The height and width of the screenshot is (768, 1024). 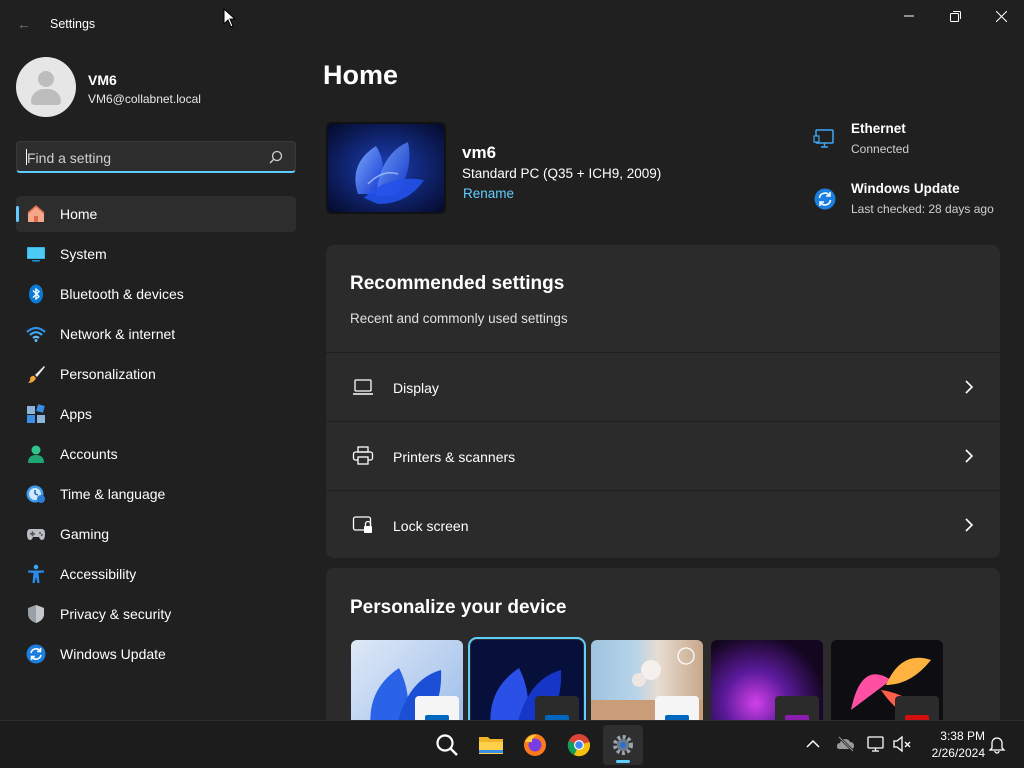 I want to click on theme-dark-bloom, so click(x=527, y=682).